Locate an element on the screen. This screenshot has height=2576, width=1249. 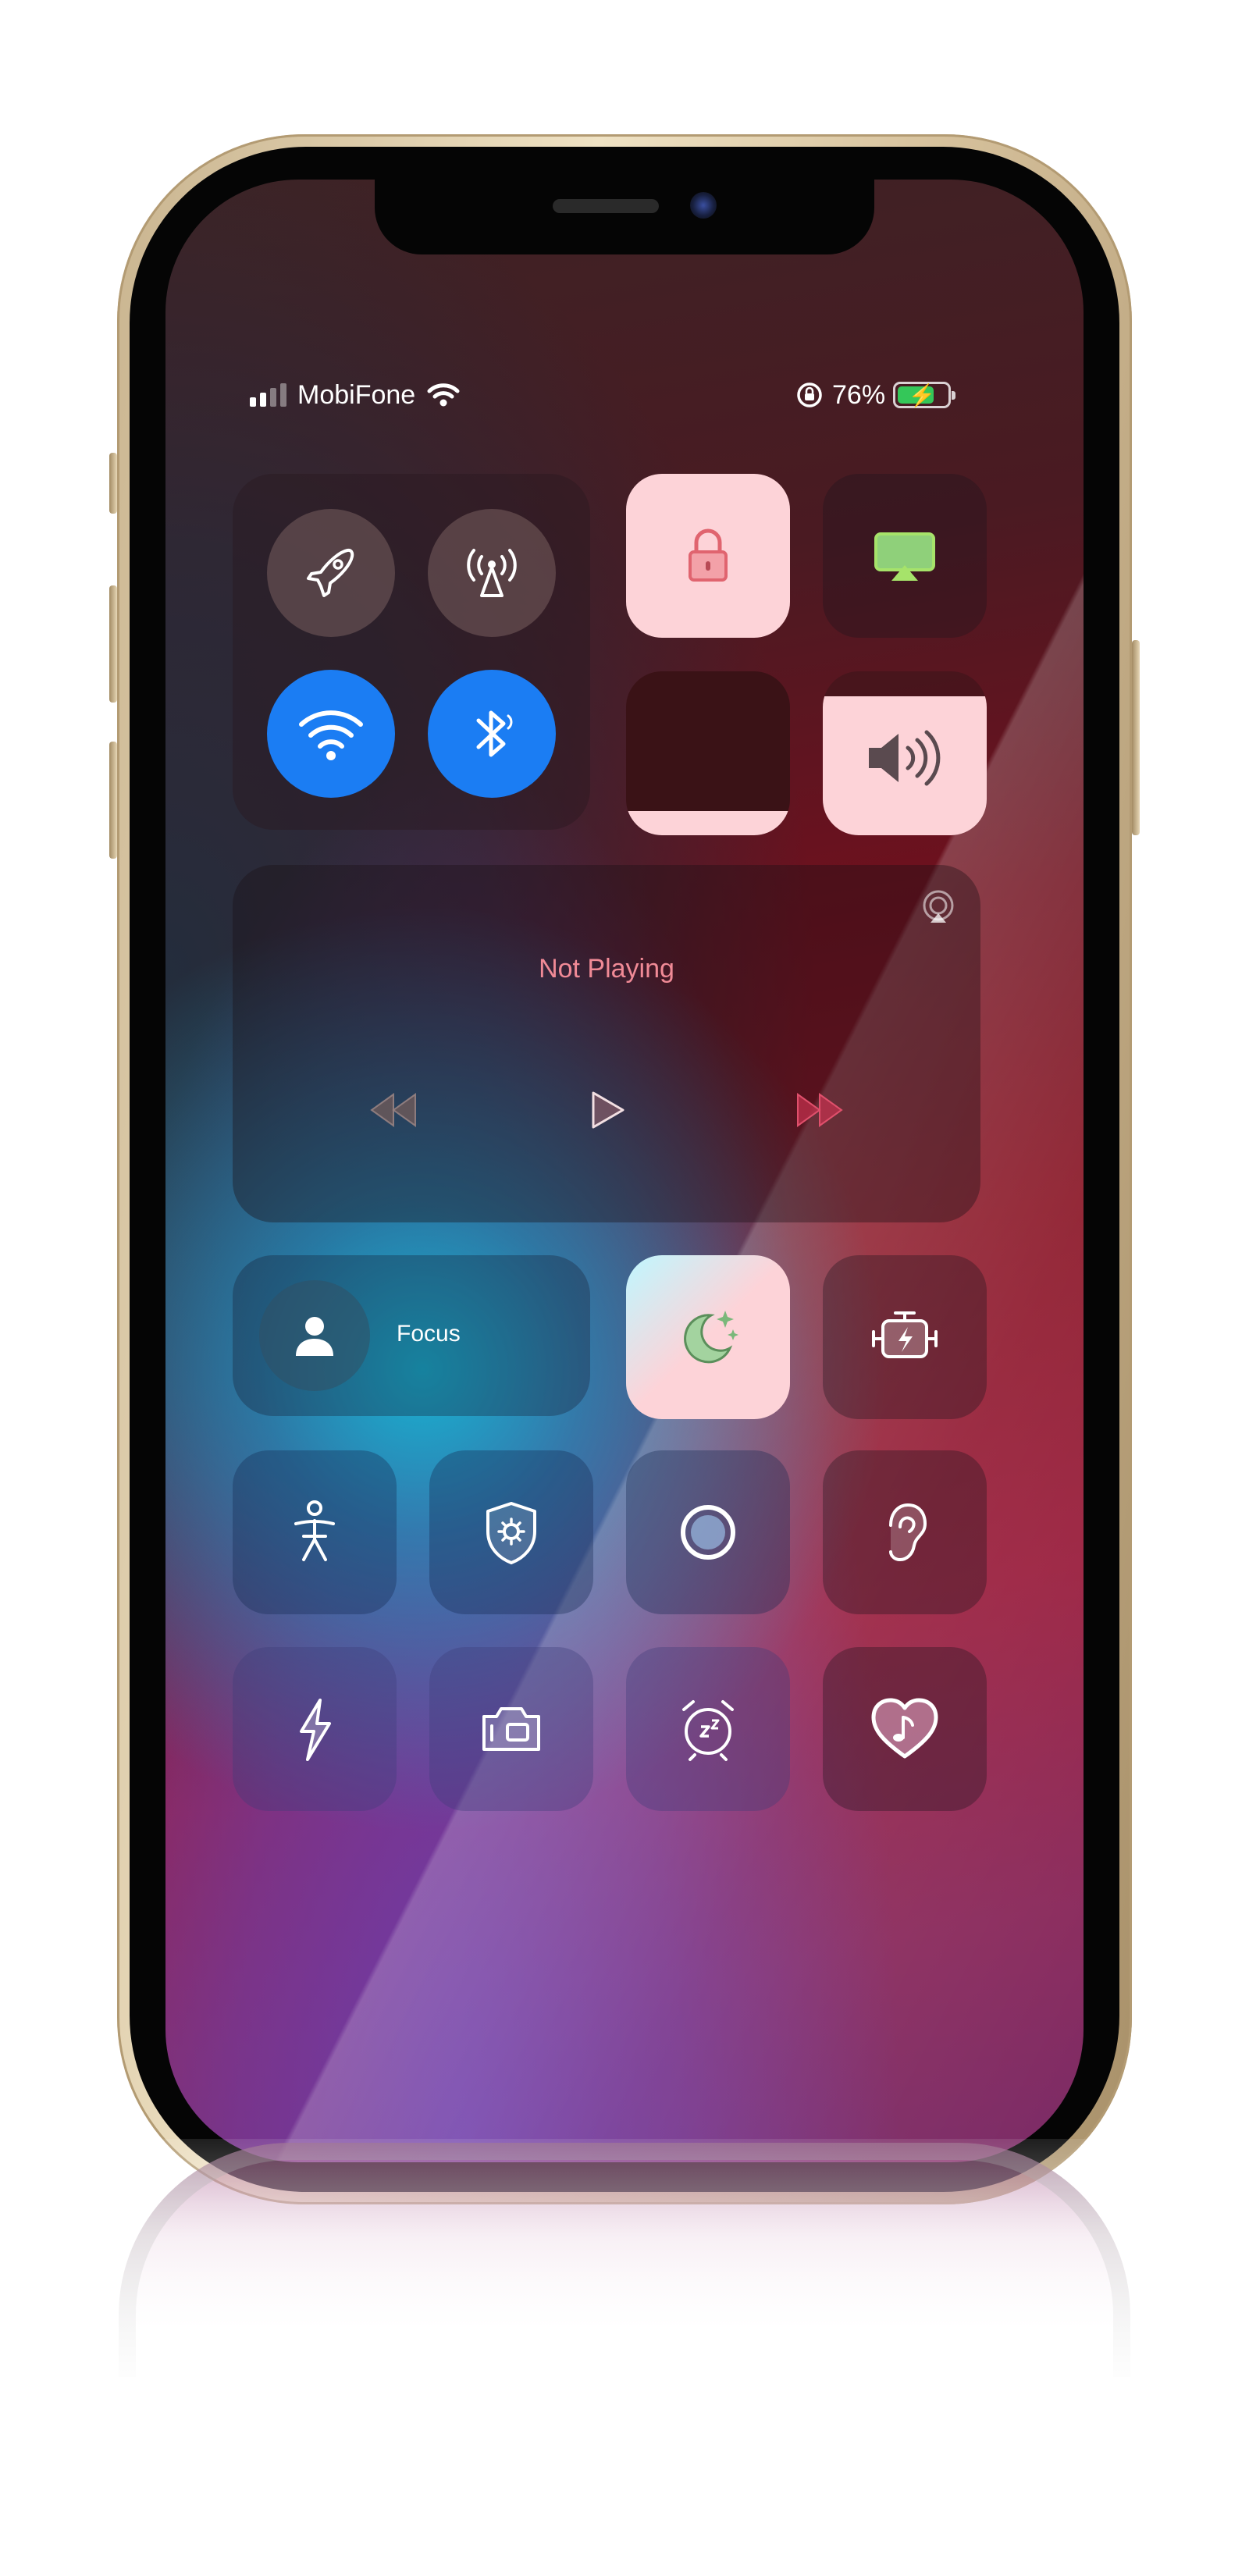
volume-down-button is located at coordinates (113, 800).